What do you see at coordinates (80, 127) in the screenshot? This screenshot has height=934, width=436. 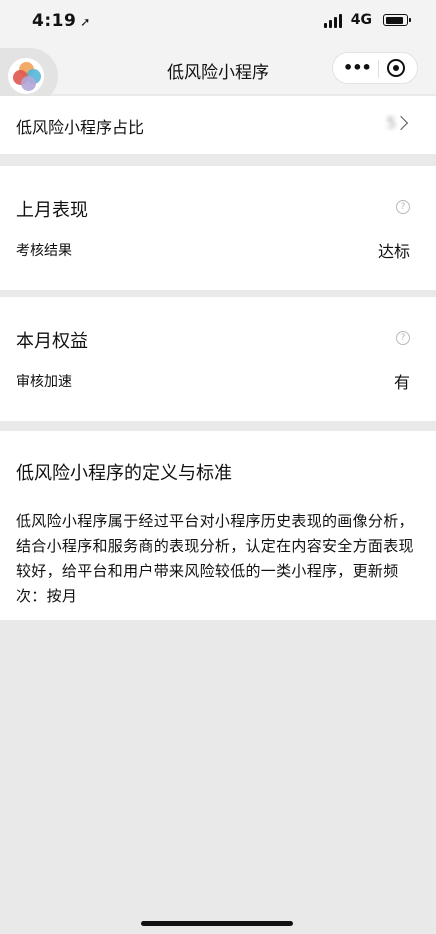 I see `ratio-label: 低风险小程序占比` at bounding box center [80, 127].